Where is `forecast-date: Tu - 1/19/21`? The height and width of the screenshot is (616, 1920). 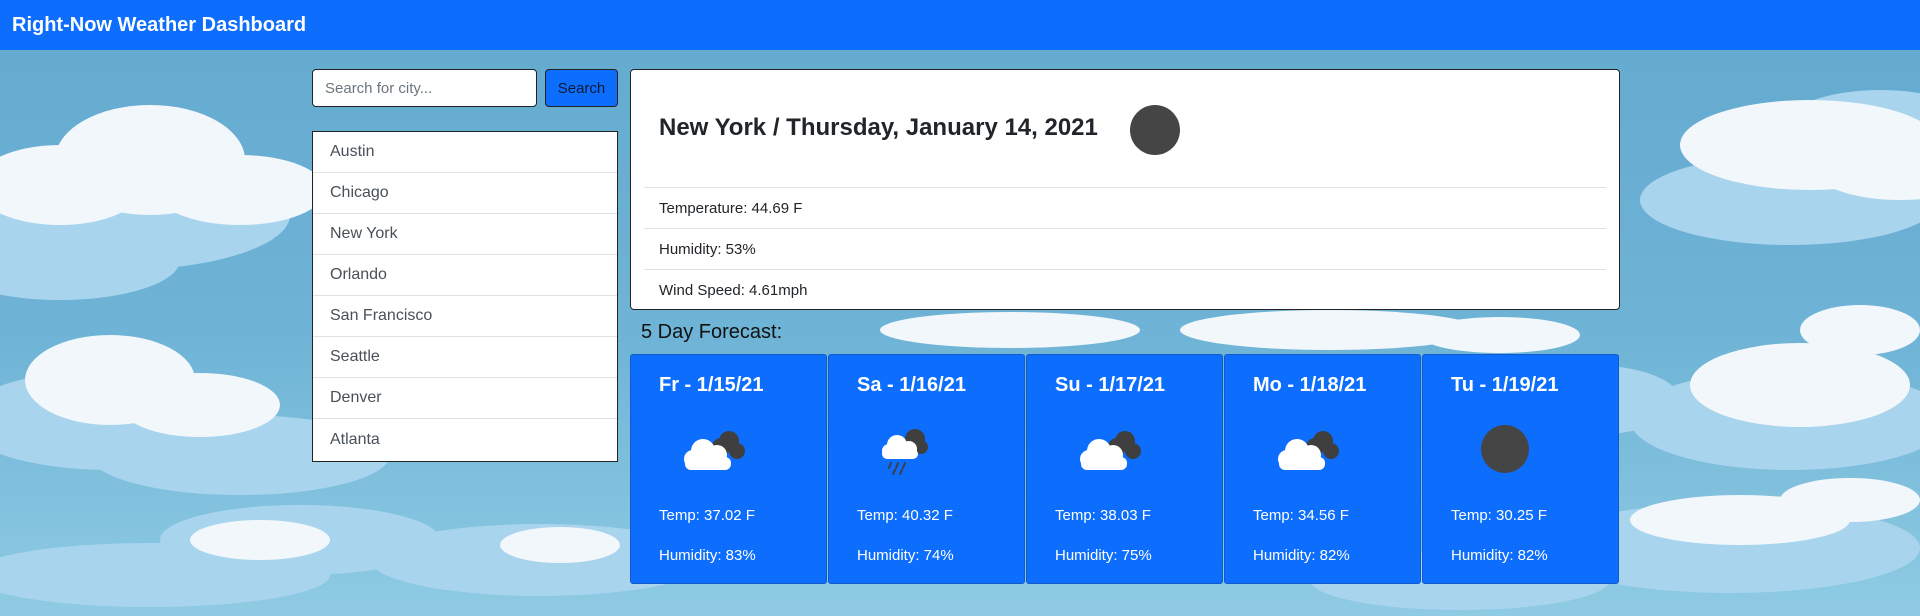
forecast-date: Tu - 1/19/21 is located at coordinates (1505, 385).